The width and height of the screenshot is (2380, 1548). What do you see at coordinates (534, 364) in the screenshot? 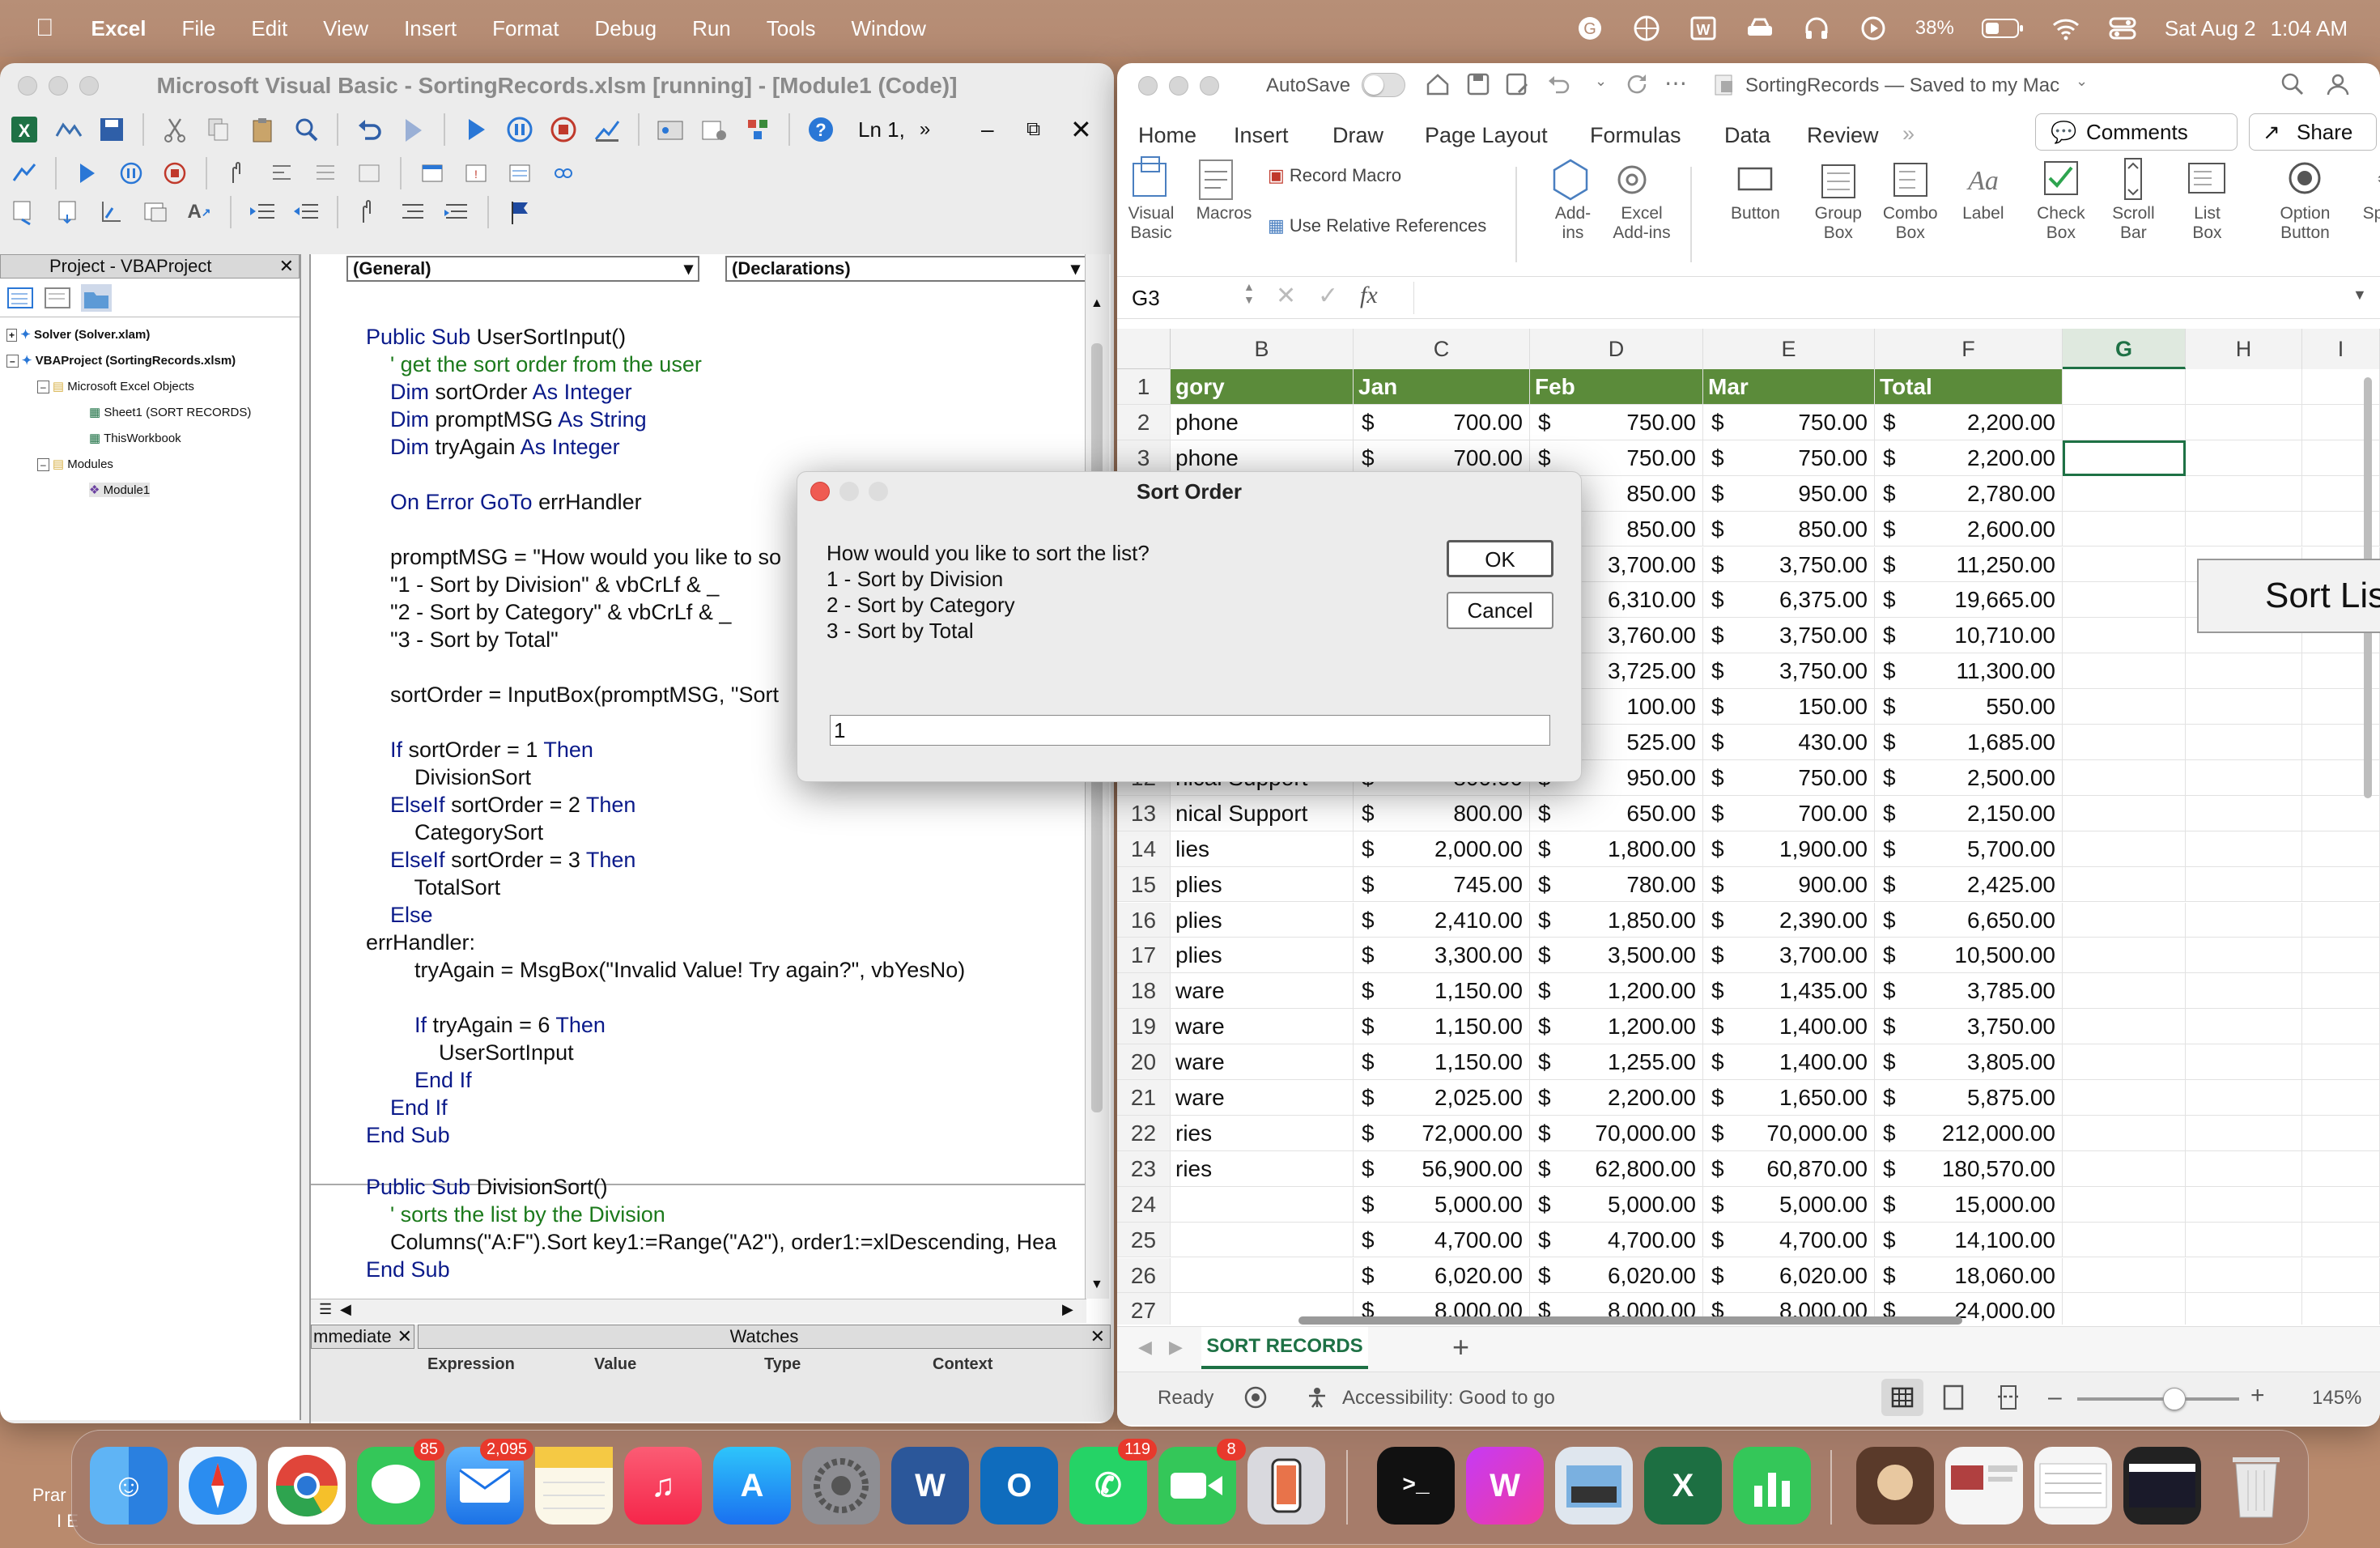
I see `code-line: ' get the sort order from the user` at bounding box center [534, 364].